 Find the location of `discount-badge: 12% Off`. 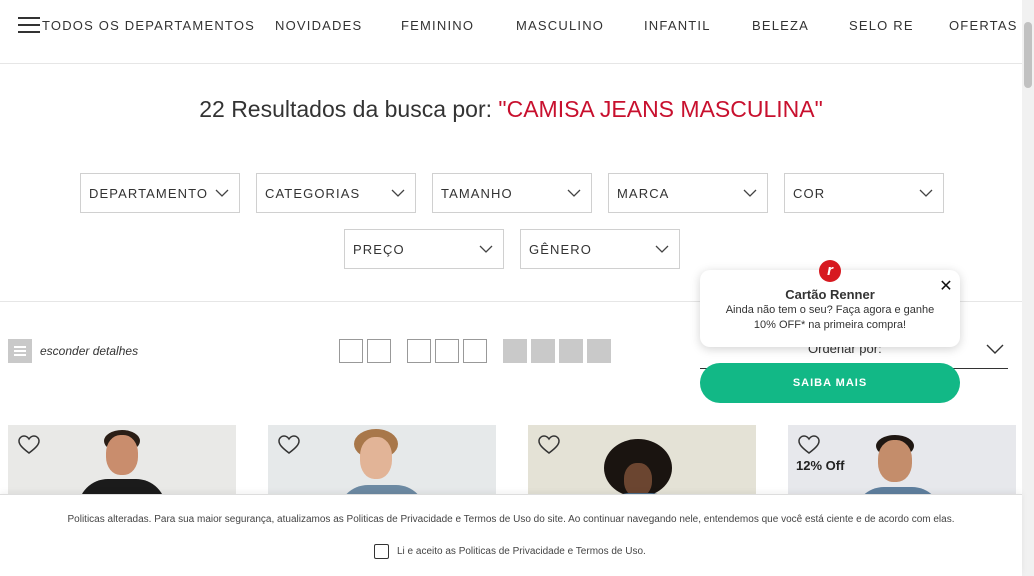

discount-badge: 12% Off is located at coordinates (820, 465).